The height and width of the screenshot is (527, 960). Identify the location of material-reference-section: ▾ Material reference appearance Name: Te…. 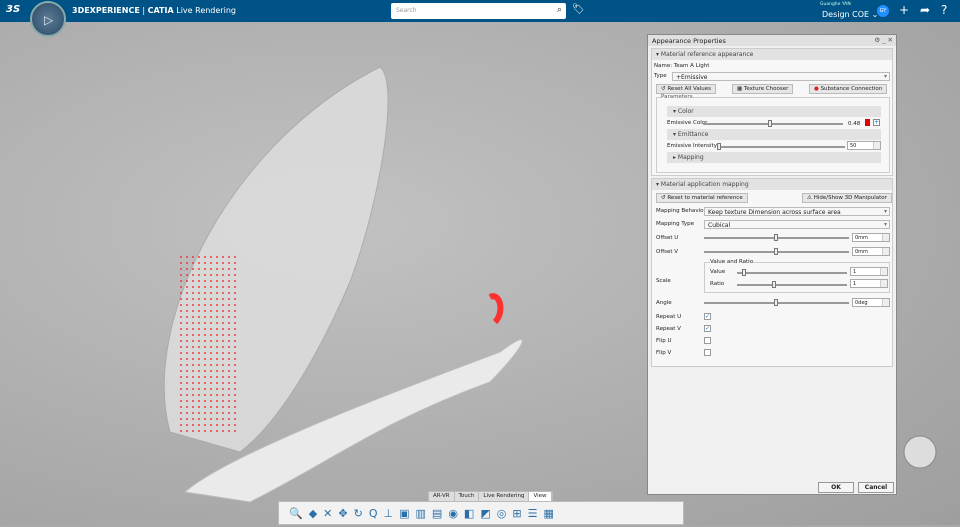
(772, 112).